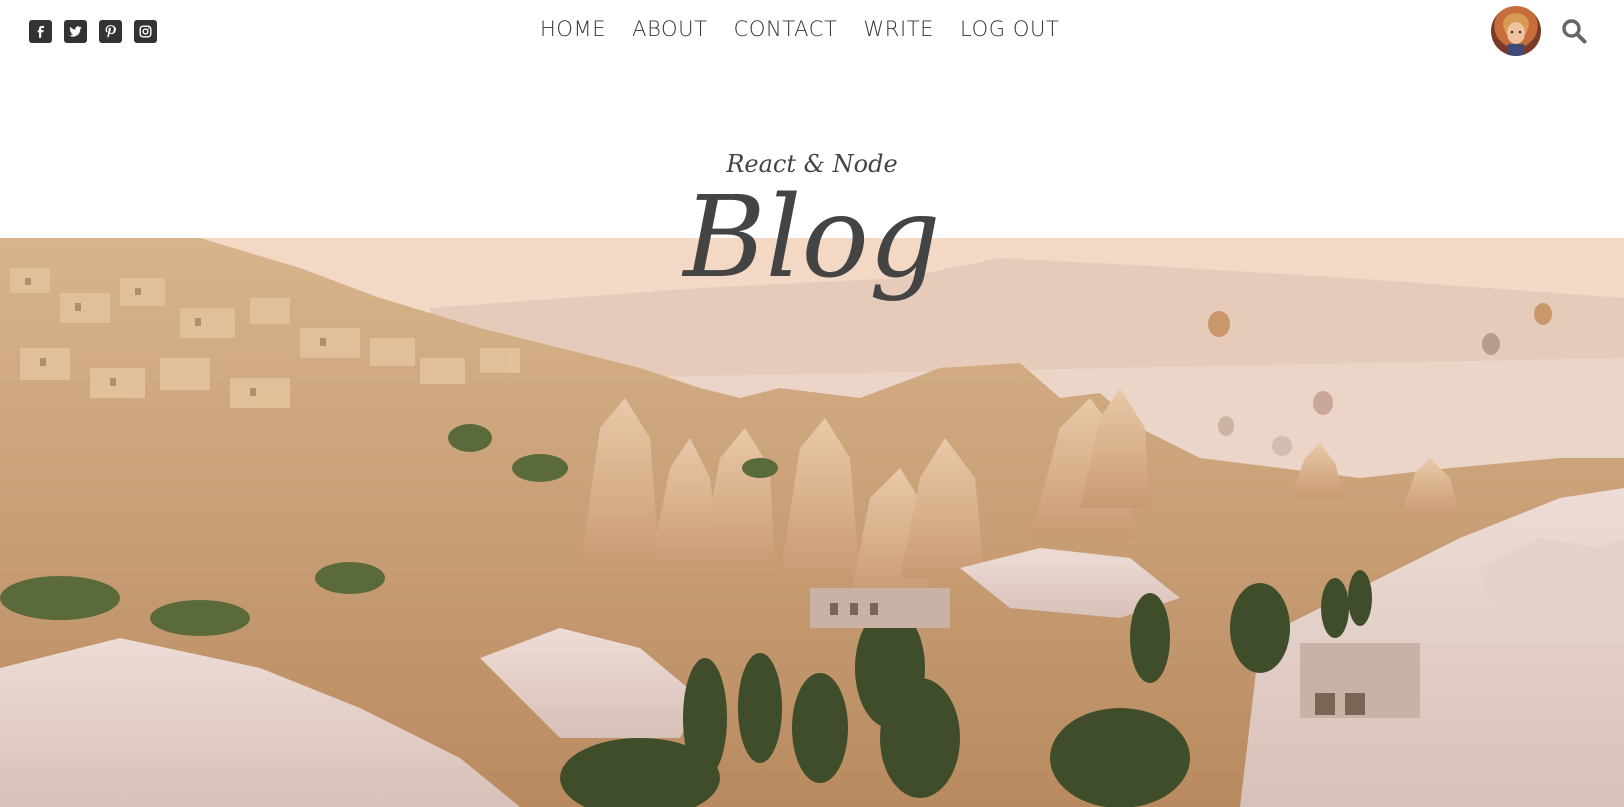  I want to click on nav-about: ABOUT, so click(669, 29).